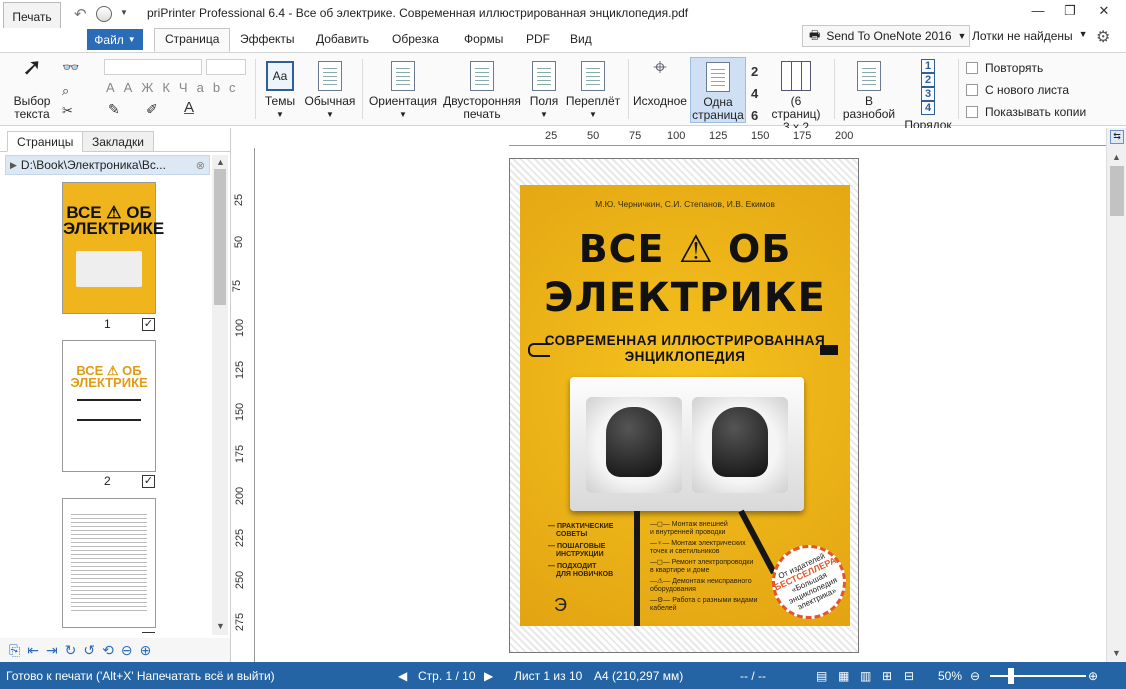 This screenshot has width=1126, height=689. Describe the element at coordinates (482, 91) in the screenshot. I see `duplex-button: Двусторонняя печать` at that location.